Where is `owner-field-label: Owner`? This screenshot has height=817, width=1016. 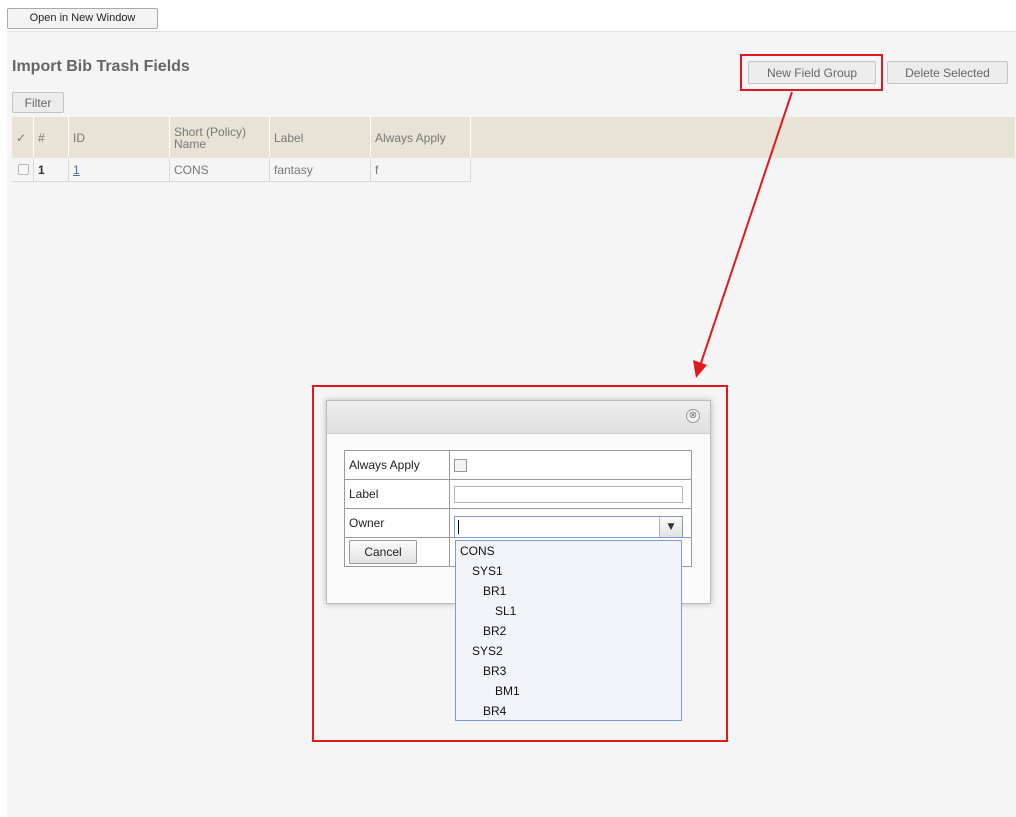
owner-field-label: Owner is located at coordinates (397, 523).